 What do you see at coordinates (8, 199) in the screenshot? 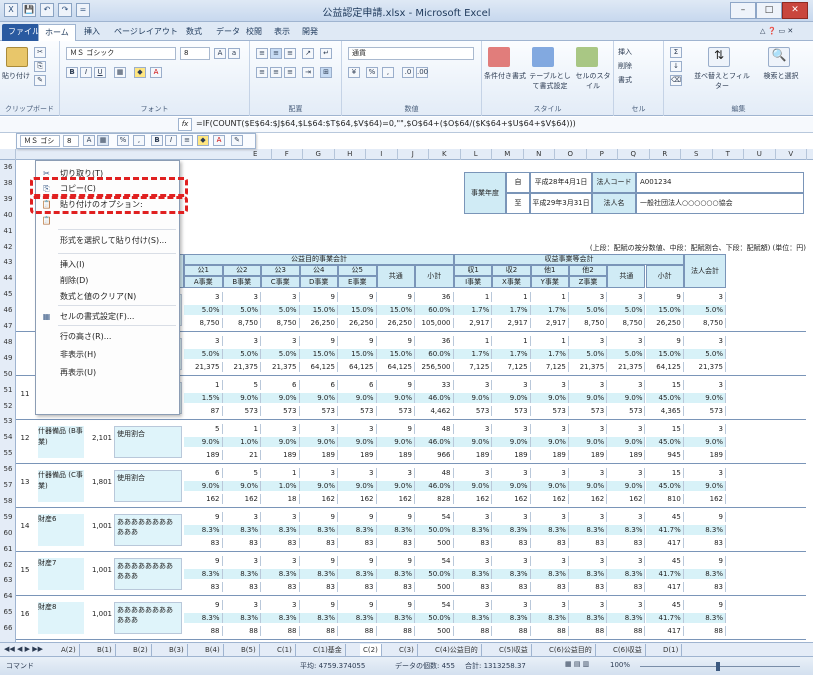
I see `row-header-39: 39` at bounding box center [8, 199].